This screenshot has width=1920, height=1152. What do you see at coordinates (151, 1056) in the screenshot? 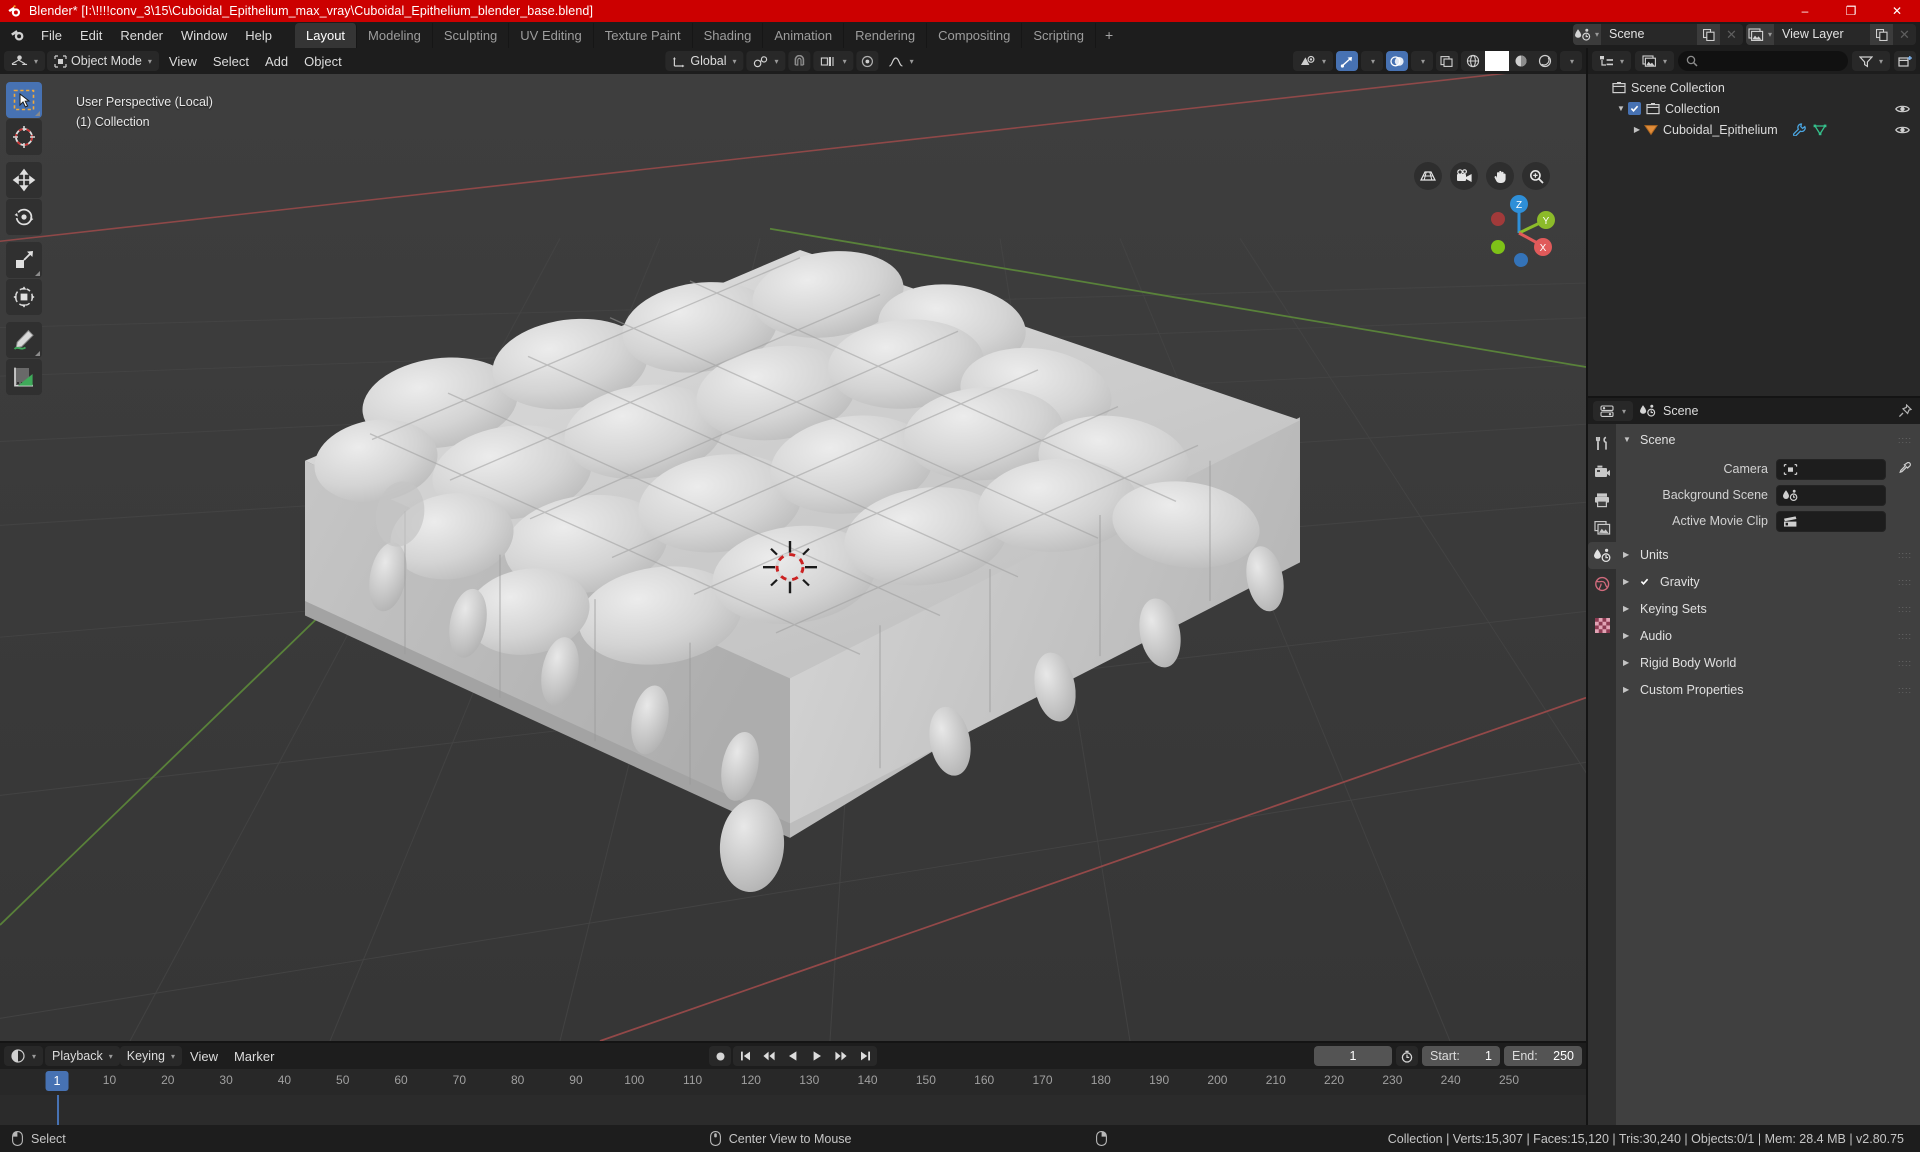
I see `timeline-menu-keying: Keying ▾` at bounding box center [151, 1056].